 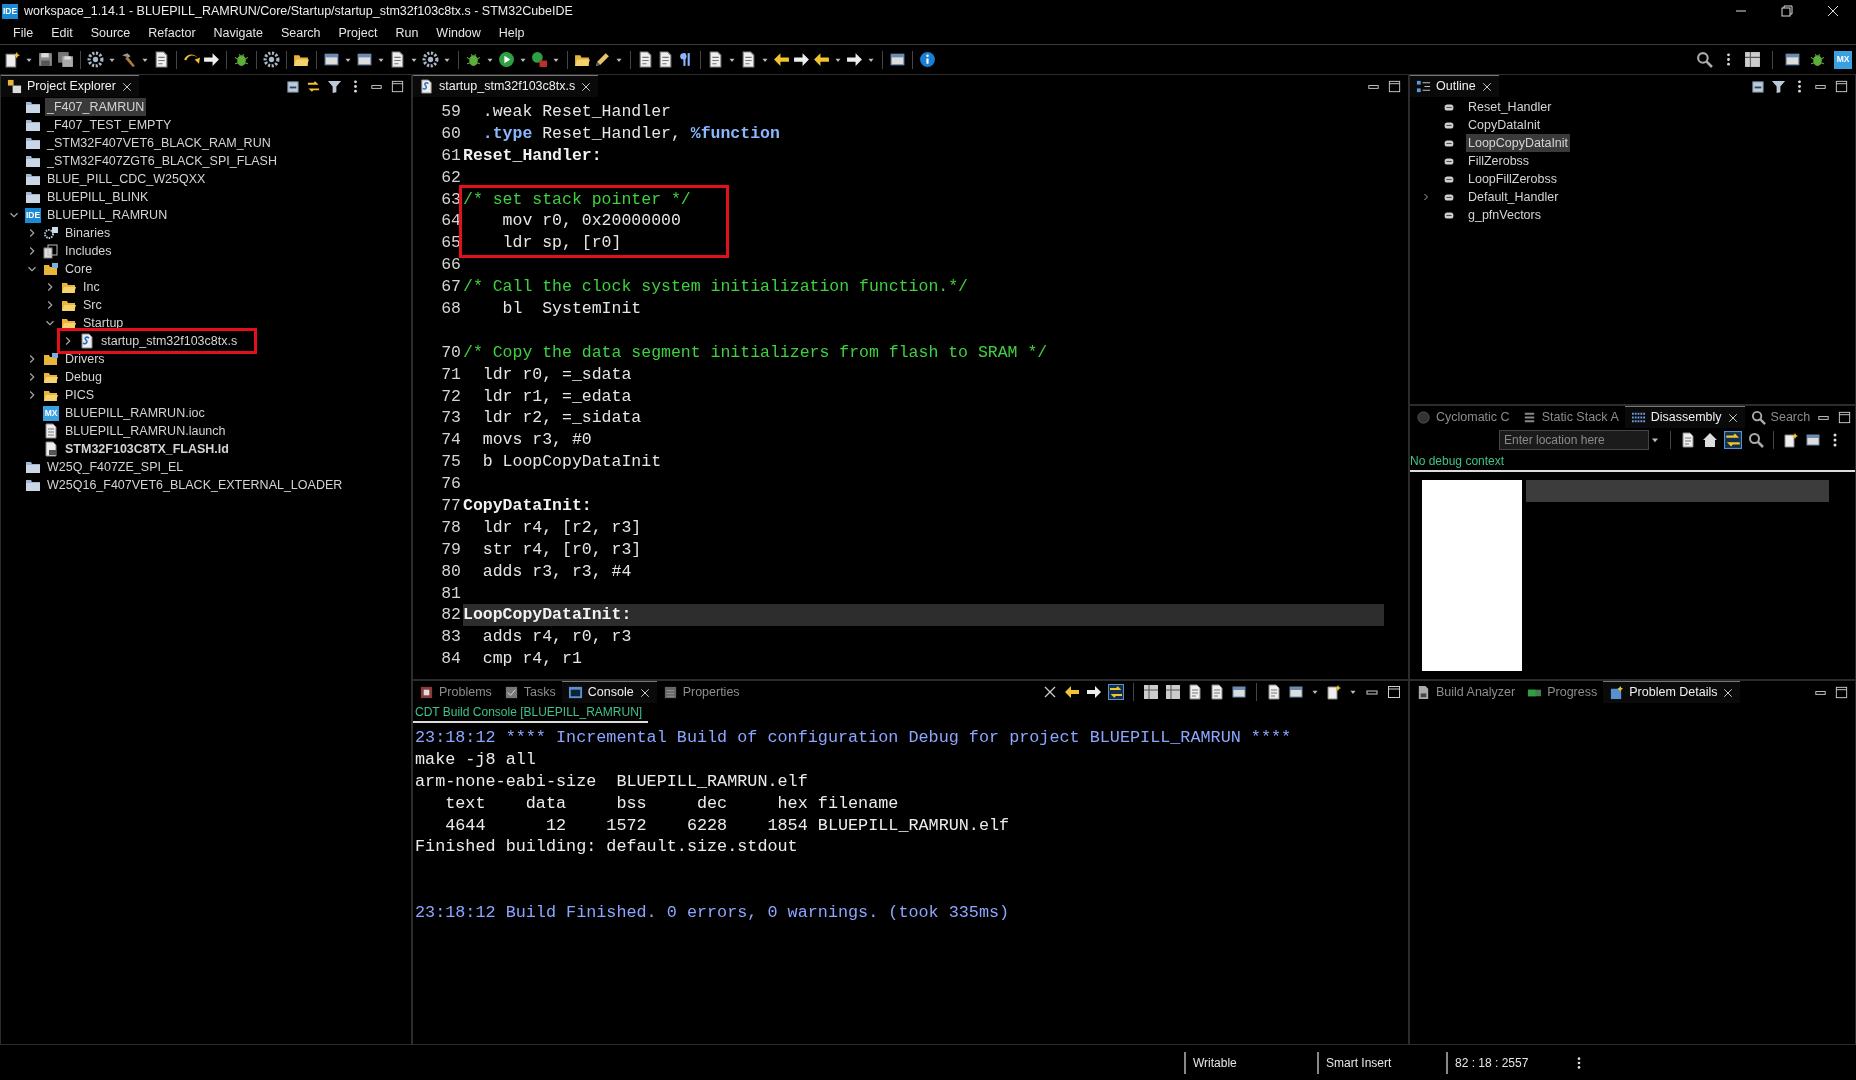 What do you see at coordinates (169, 341) in the screenshot?
I see `tree-item: startup_stm32f103c8tx.s` at bounding box center [169, 341].